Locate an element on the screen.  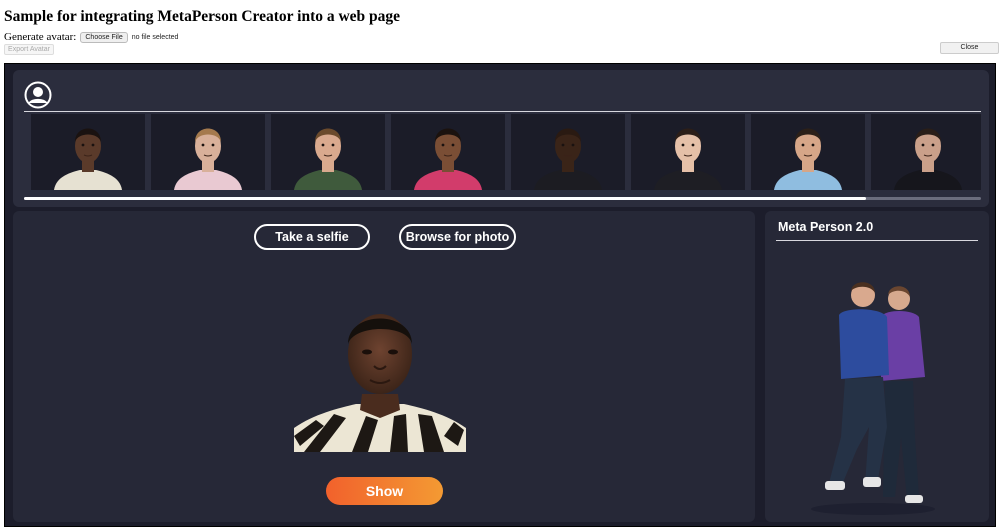
meta-person-panel: Meta Person 2.0 is located at coordinates (877, 366).